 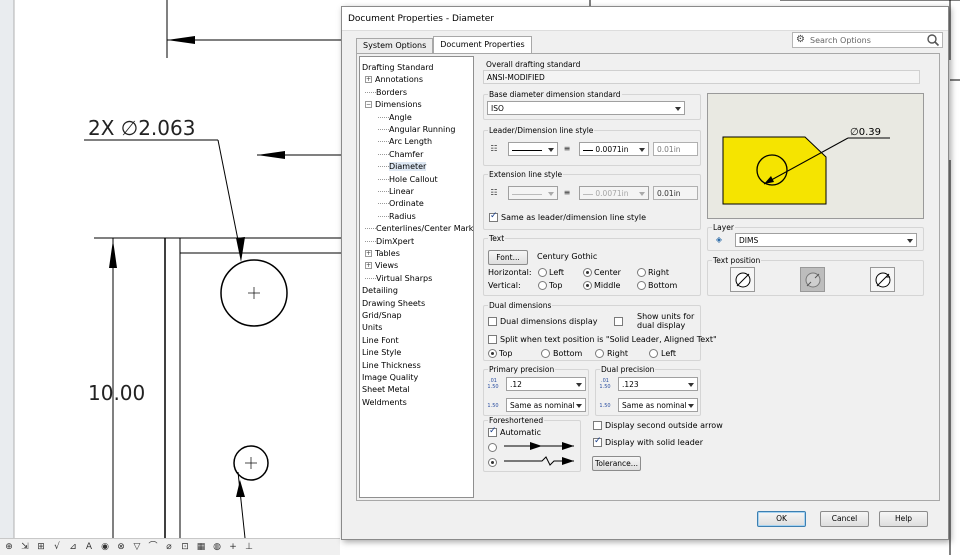 What do you see at coordinates (386, 390) in the screenshot?
I see `tree-item-sheet-metal: Sheet Metal` at bounding box center [386, 390].